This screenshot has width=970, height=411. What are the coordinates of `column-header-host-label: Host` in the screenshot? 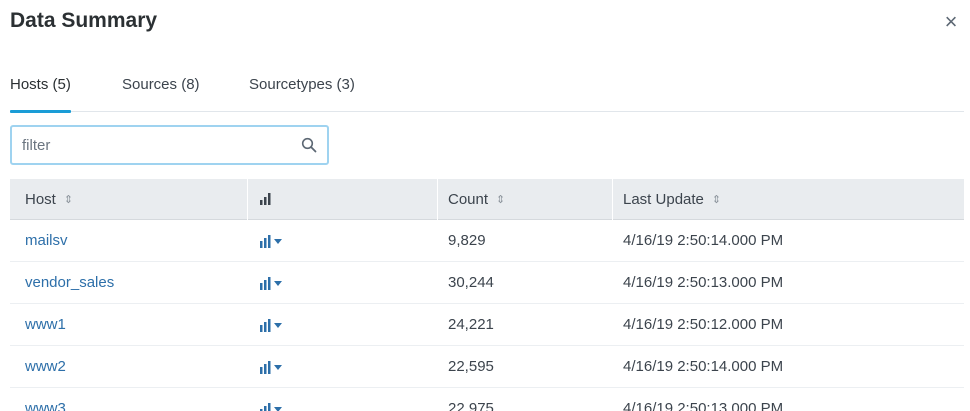 It's located at (40, 199).